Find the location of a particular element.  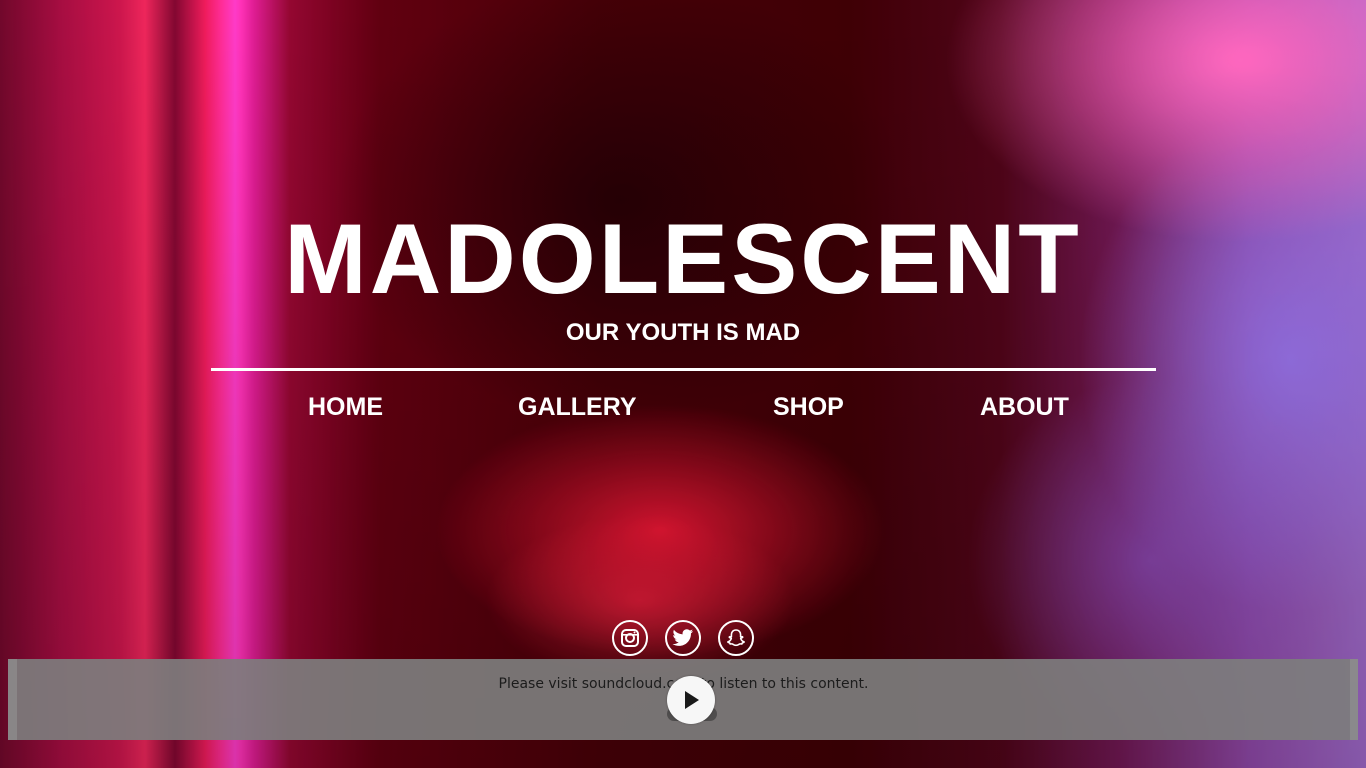

header-divider is located at coordinates (683, 369).